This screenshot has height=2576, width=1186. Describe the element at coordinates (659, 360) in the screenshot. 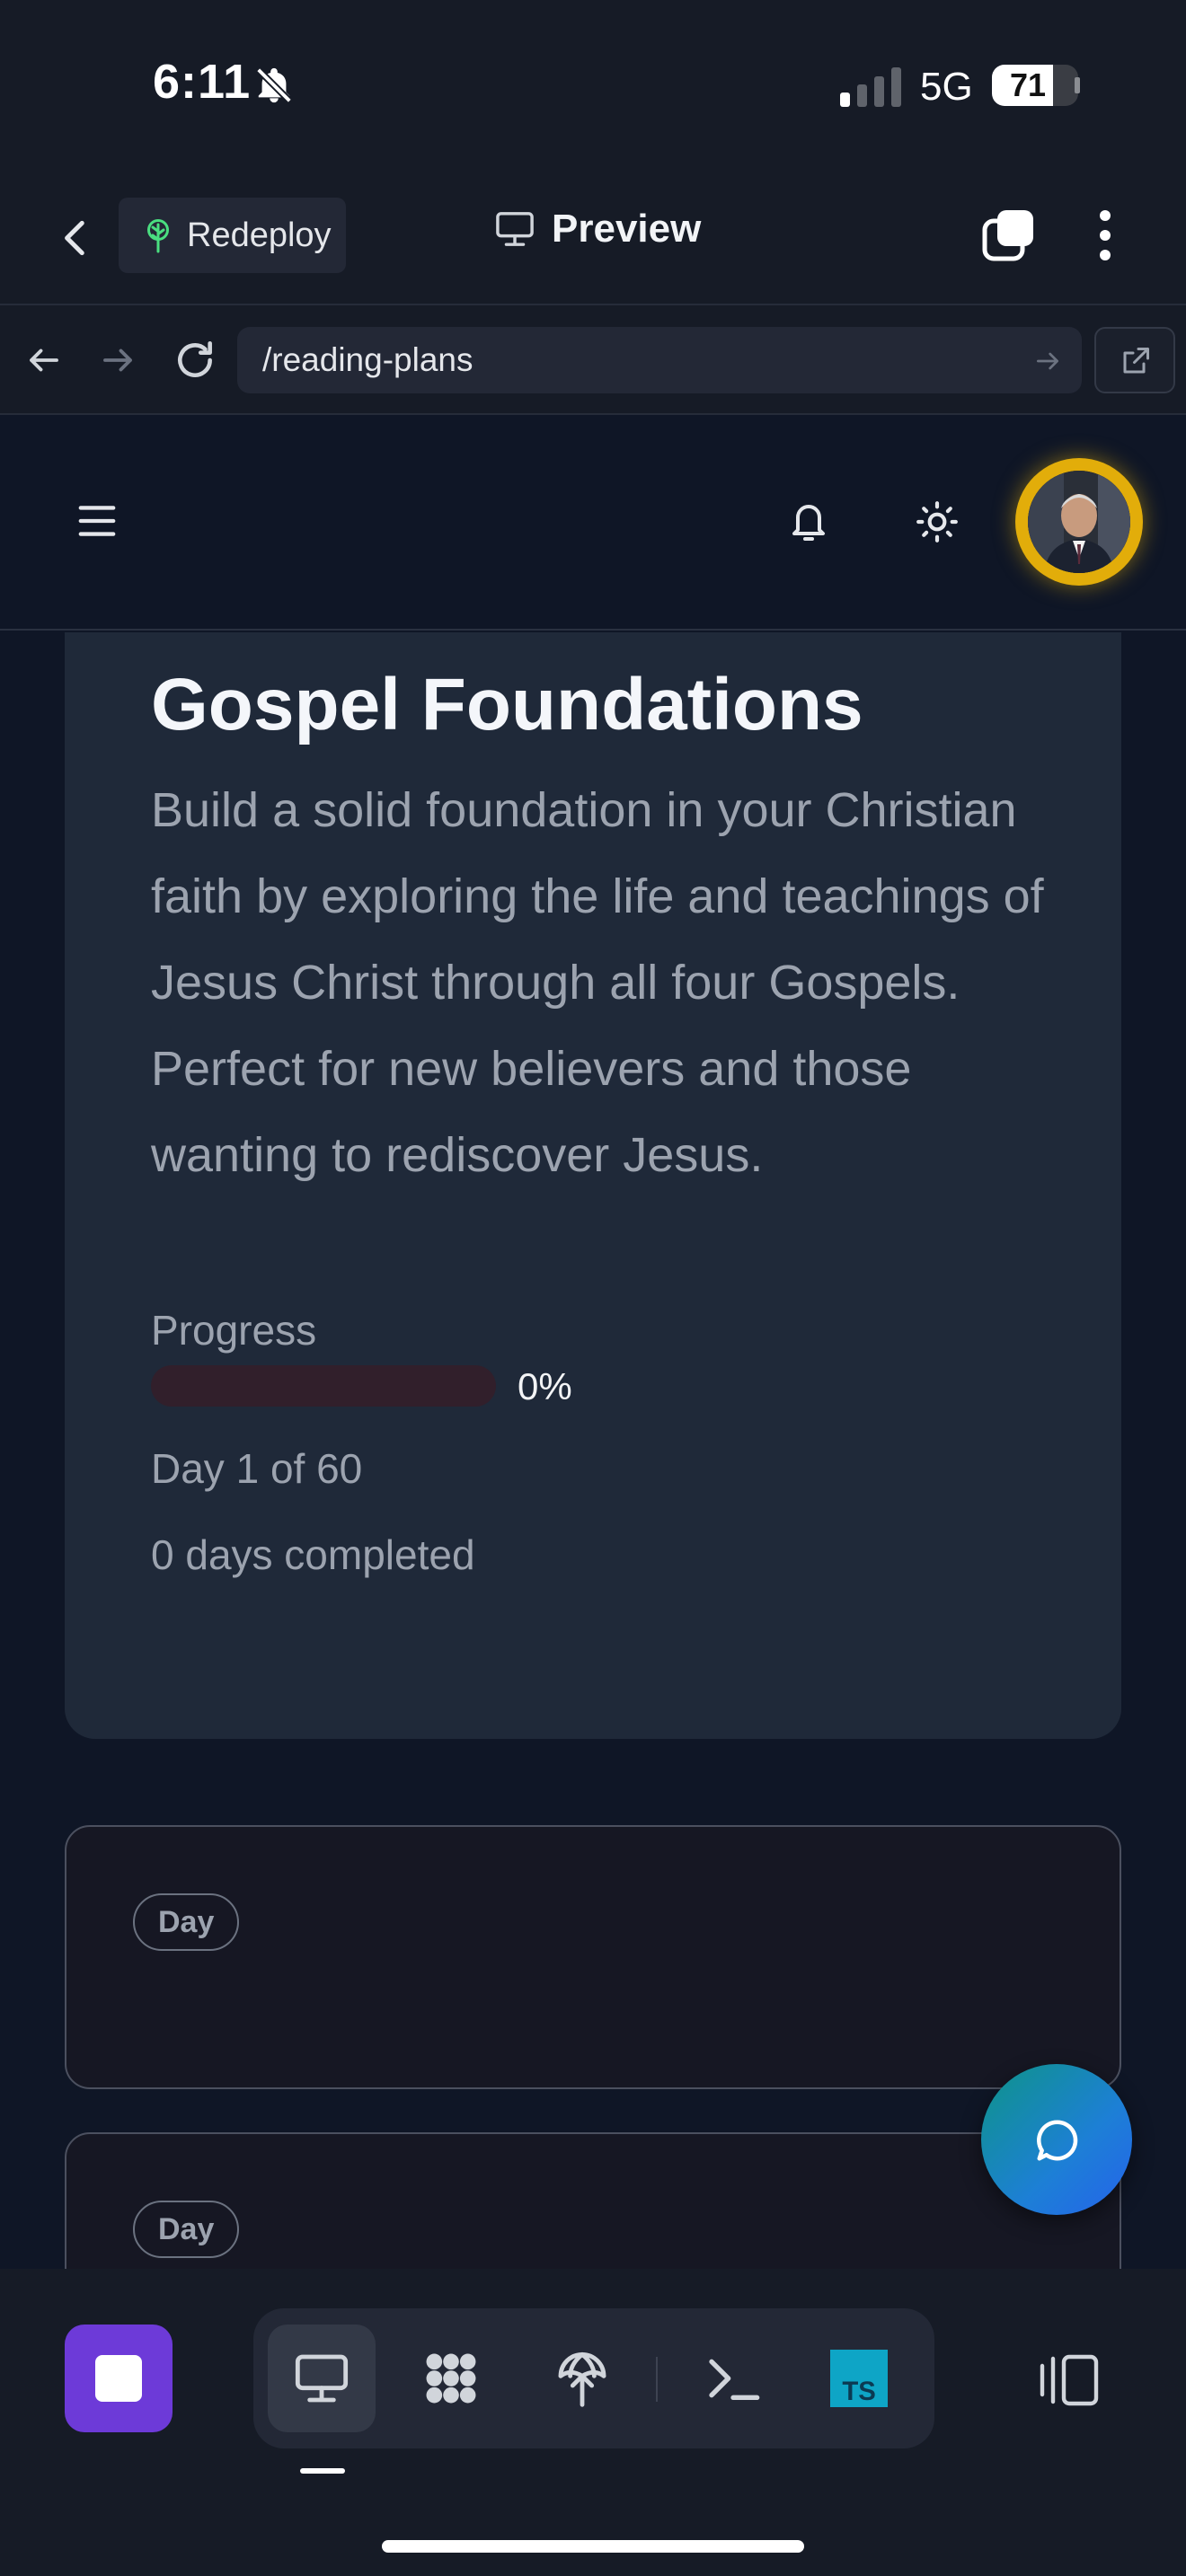

I see `url-field: /reading-plans` at that location.